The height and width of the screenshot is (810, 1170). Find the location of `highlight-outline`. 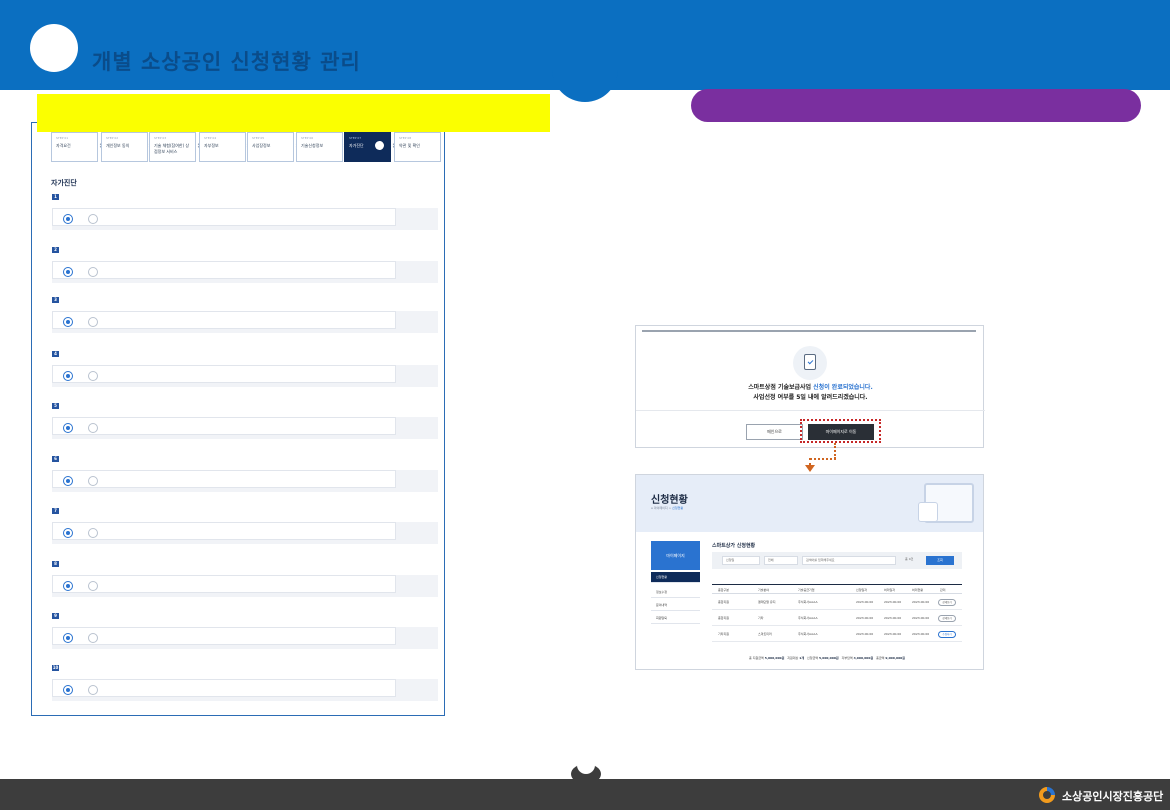

highlight-outline is located at coordinates (840, 431).